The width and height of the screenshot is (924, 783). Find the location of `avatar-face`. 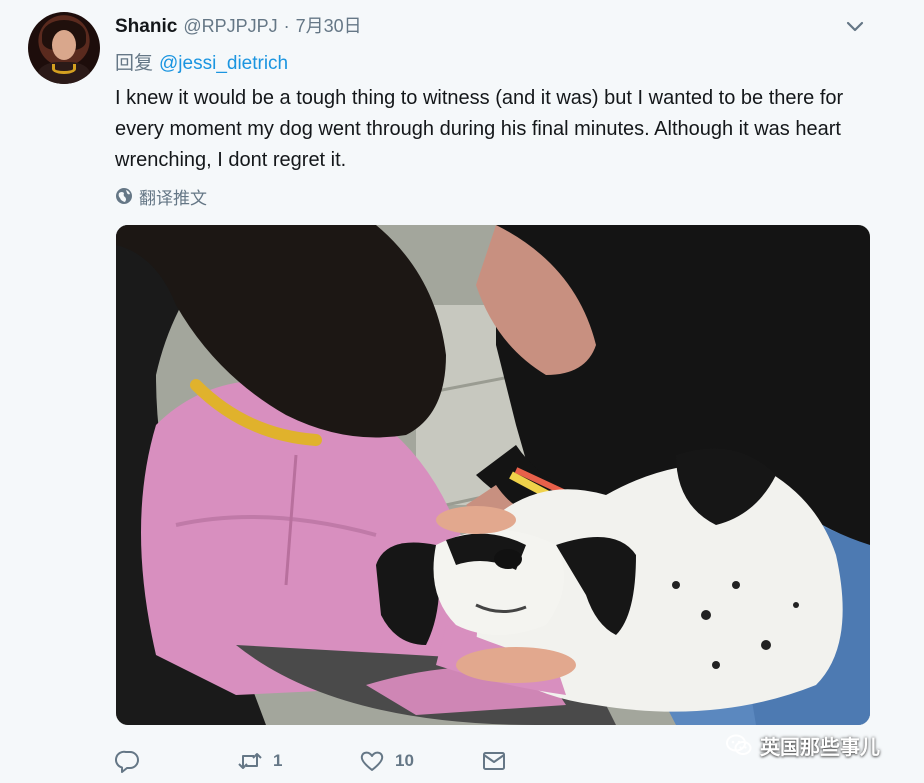

avatar-face is located at coordinates (64, 45).